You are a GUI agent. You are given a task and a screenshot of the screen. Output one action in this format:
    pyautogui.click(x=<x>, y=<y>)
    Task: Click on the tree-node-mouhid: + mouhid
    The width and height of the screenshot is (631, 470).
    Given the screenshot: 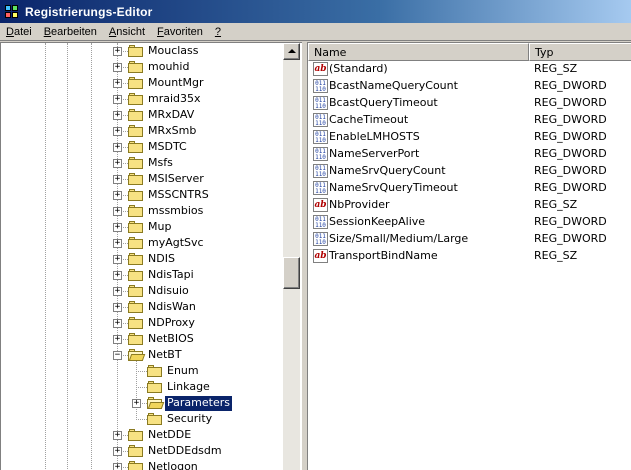 What is the action you would take?
    pyautogui.click(x=142, y=68)
    